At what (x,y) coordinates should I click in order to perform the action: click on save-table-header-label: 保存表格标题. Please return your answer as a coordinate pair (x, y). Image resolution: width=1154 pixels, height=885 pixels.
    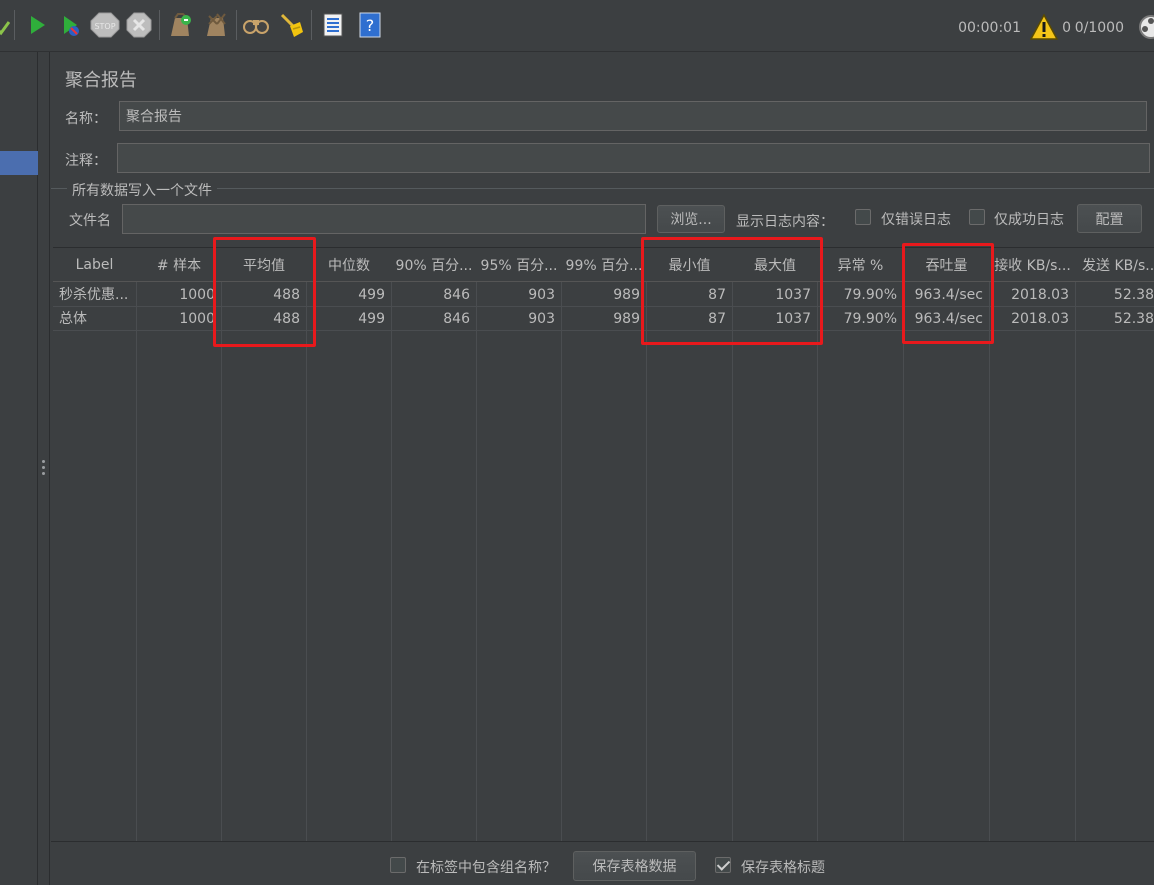
    Looking at the image, I should click on (783, 868).